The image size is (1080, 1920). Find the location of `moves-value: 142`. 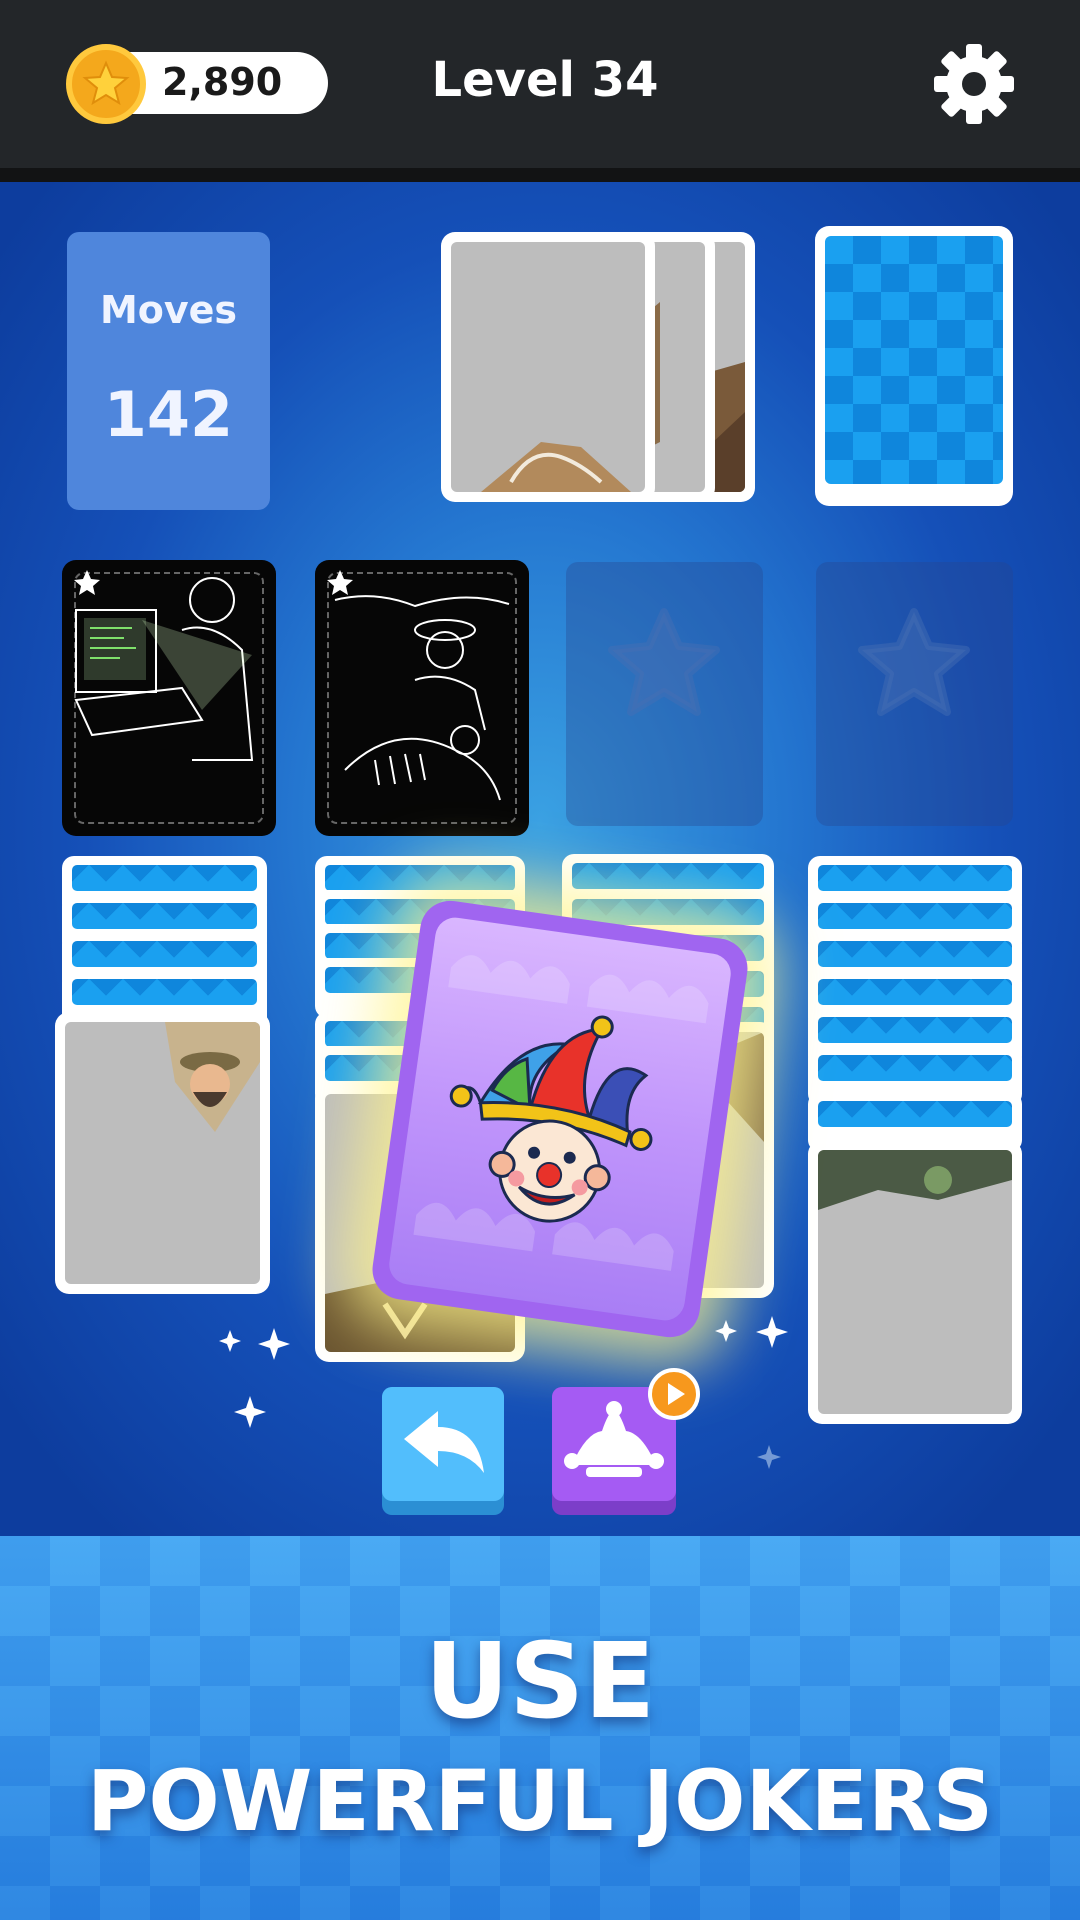

moves-value: 142 is located at coordinates (168, 414).